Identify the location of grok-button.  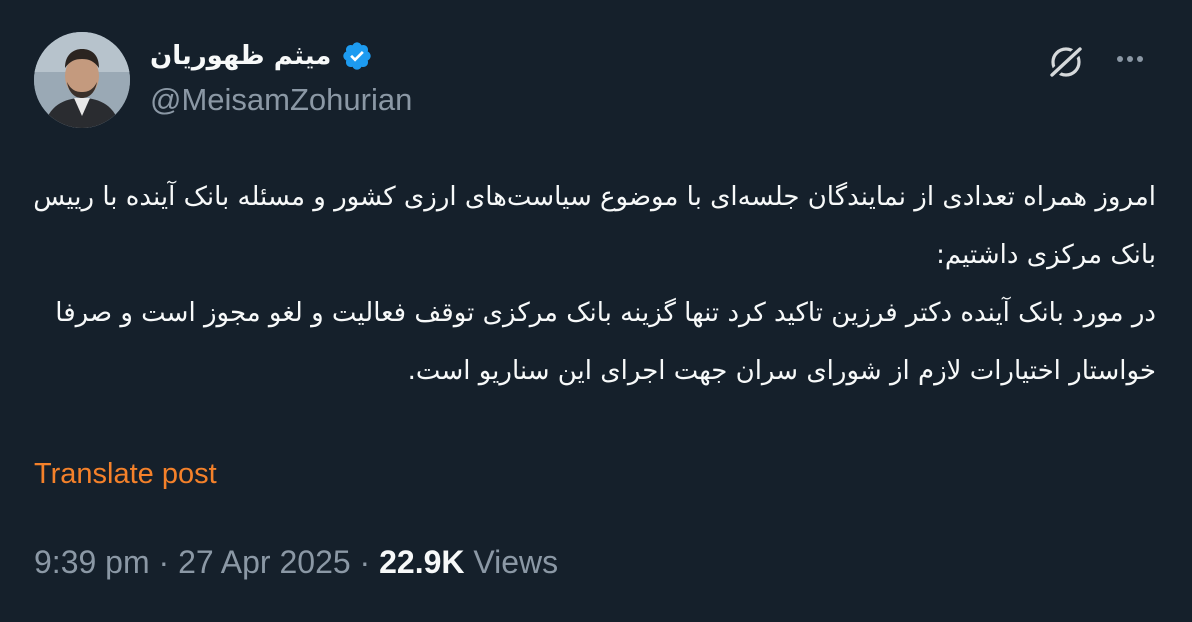
(1066, 62).